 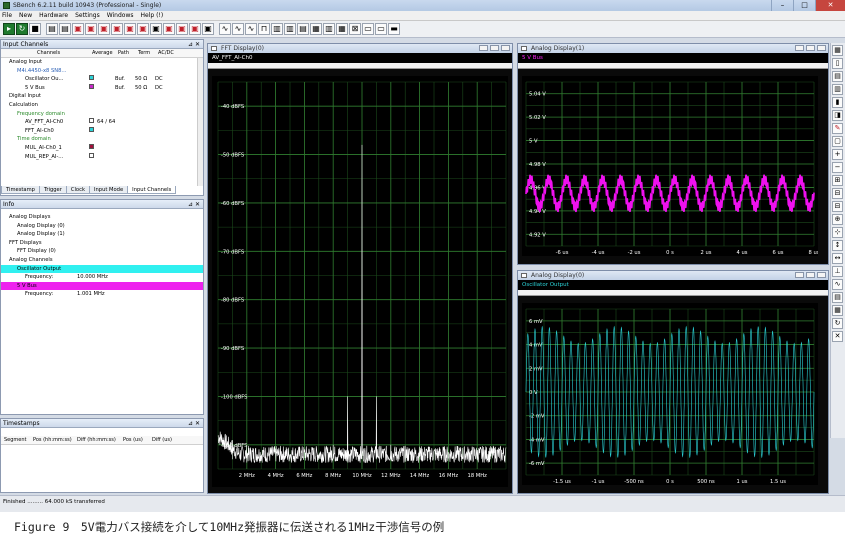 I want to click on math3-icon: ▣, so click(x=130, y=29).